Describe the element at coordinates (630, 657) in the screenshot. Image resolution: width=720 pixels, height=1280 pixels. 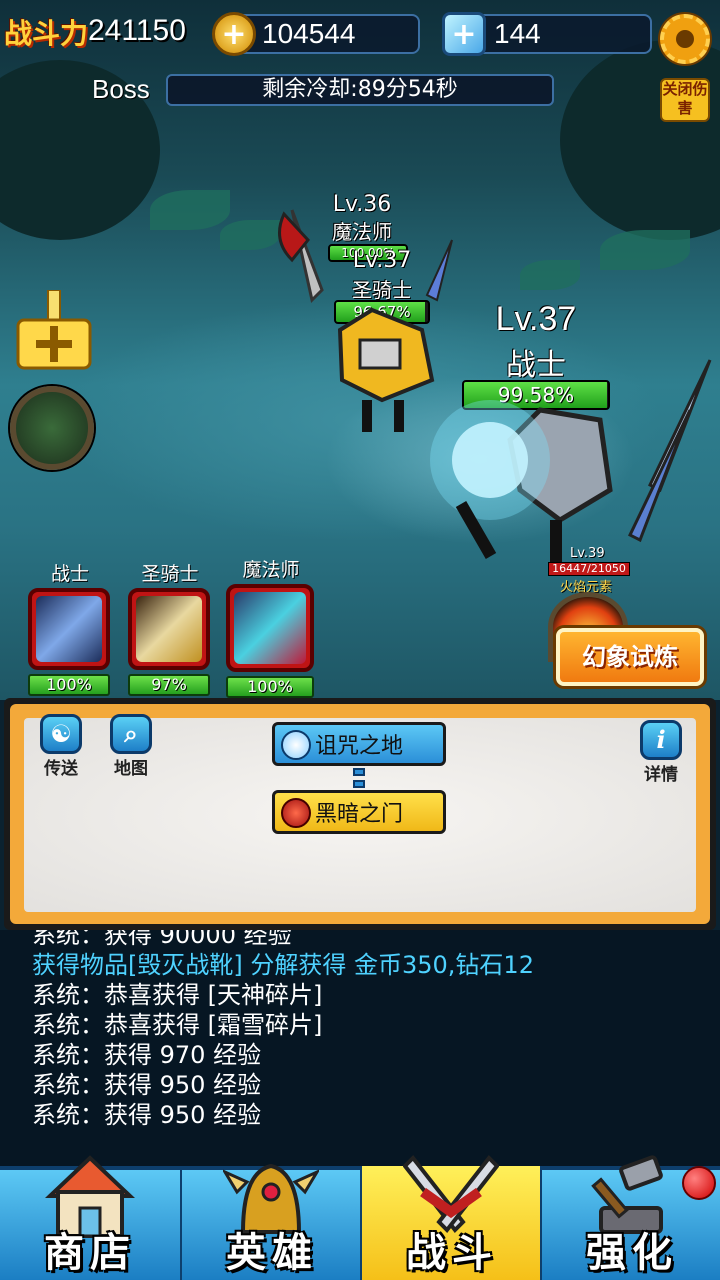
I see `illusion-trial-button: 幻象试炼` at that location.